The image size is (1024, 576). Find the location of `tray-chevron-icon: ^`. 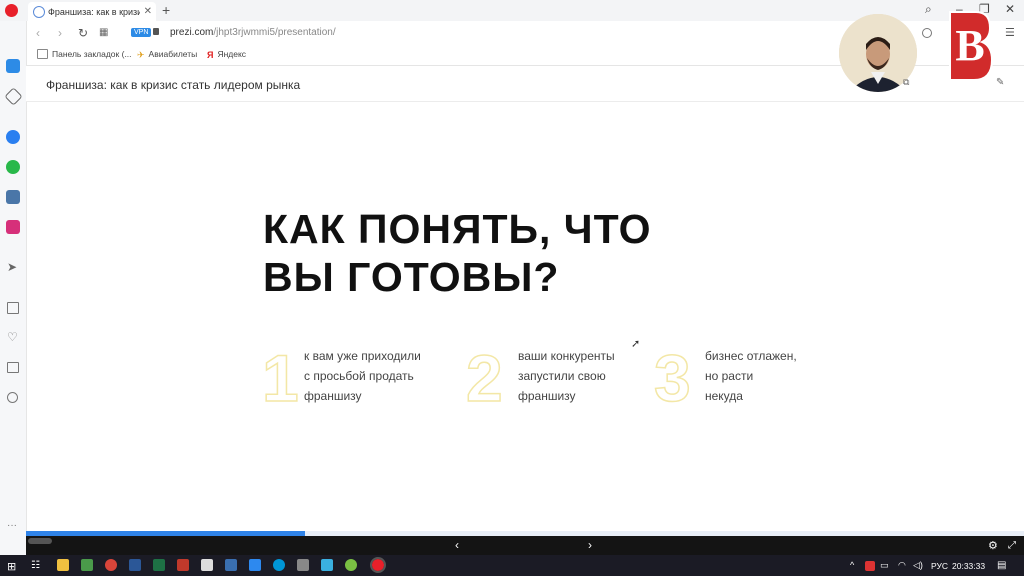

tray-chevron-icon: ^ is located at coordinates (852, 565).